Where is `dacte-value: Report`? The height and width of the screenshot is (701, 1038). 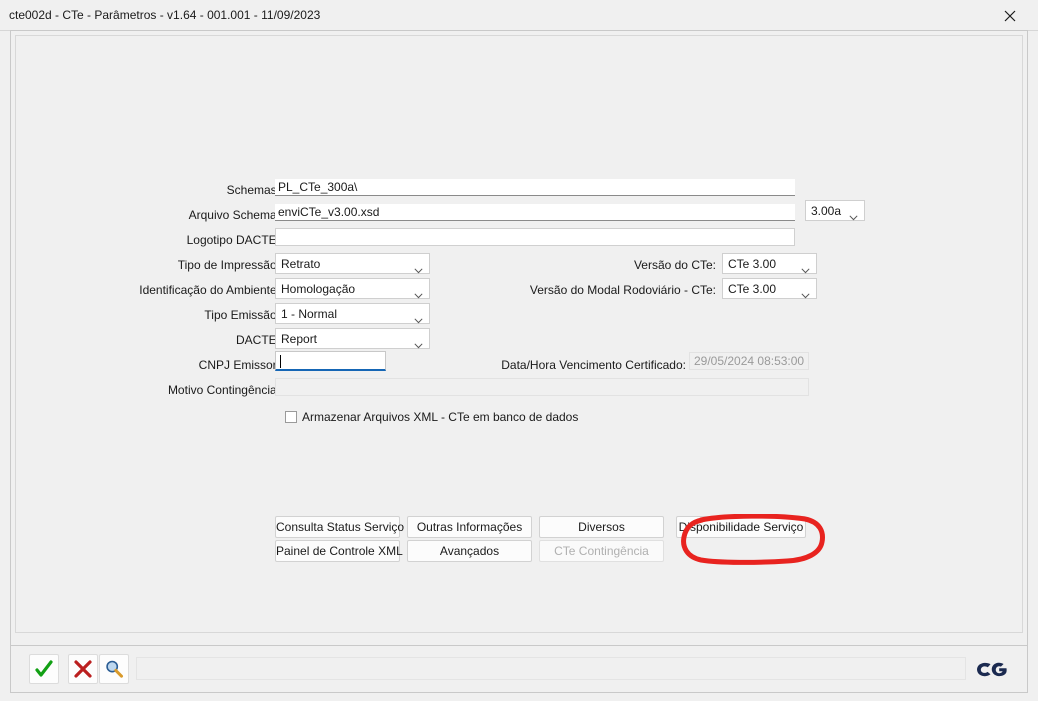 dacte-value: Report is located at coordinates (299, 339).